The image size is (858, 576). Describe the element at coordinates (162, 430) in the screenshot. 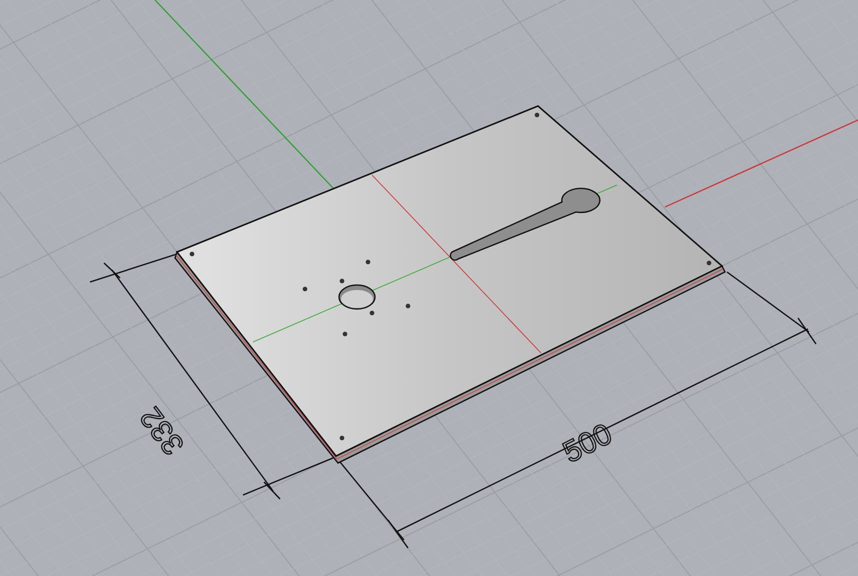

I see `dimension-label: 332` at that location.